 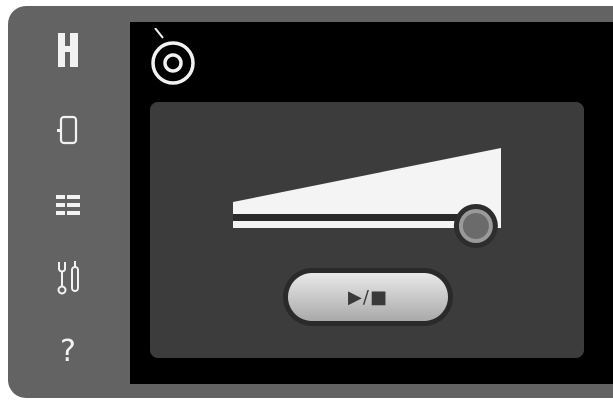 I want to click on presser-foot-icon, so click(x=68, y=50).